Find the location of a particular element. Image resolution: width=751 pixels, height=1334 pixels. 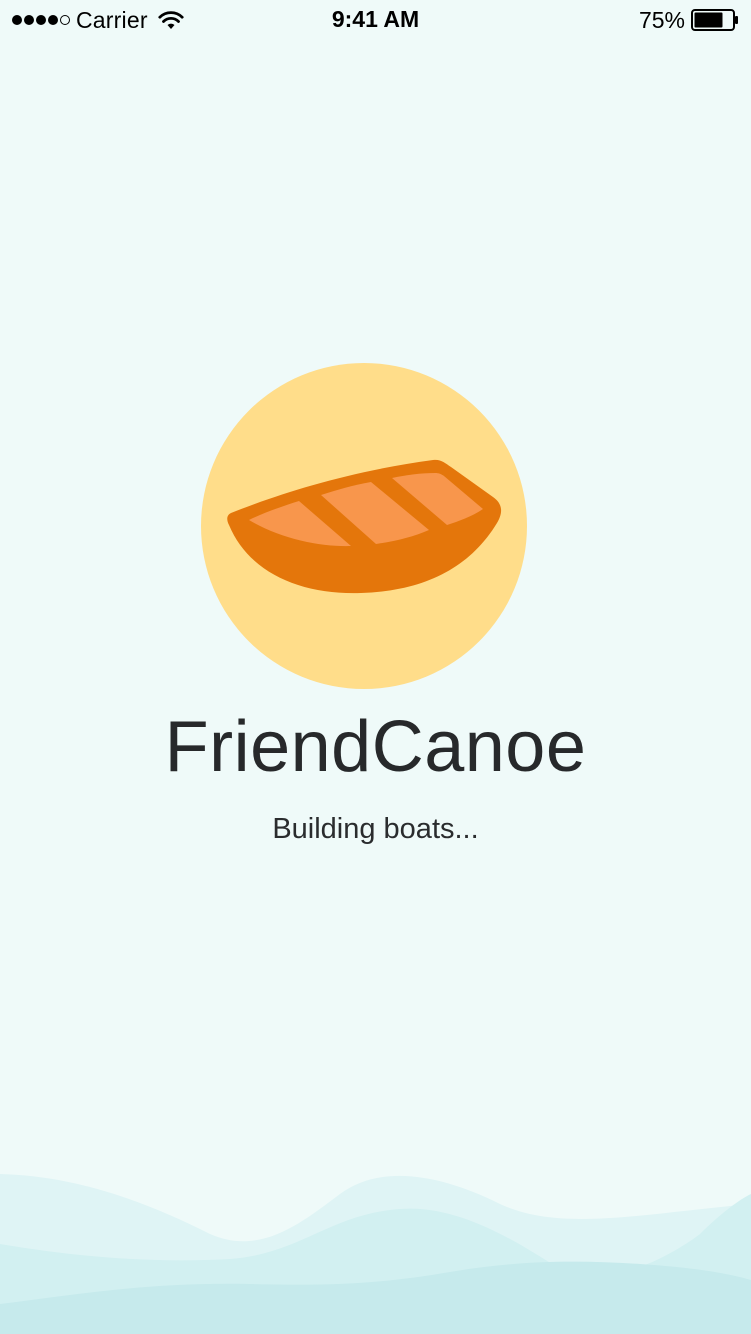

app-logo is located at coordinates (364, 526).